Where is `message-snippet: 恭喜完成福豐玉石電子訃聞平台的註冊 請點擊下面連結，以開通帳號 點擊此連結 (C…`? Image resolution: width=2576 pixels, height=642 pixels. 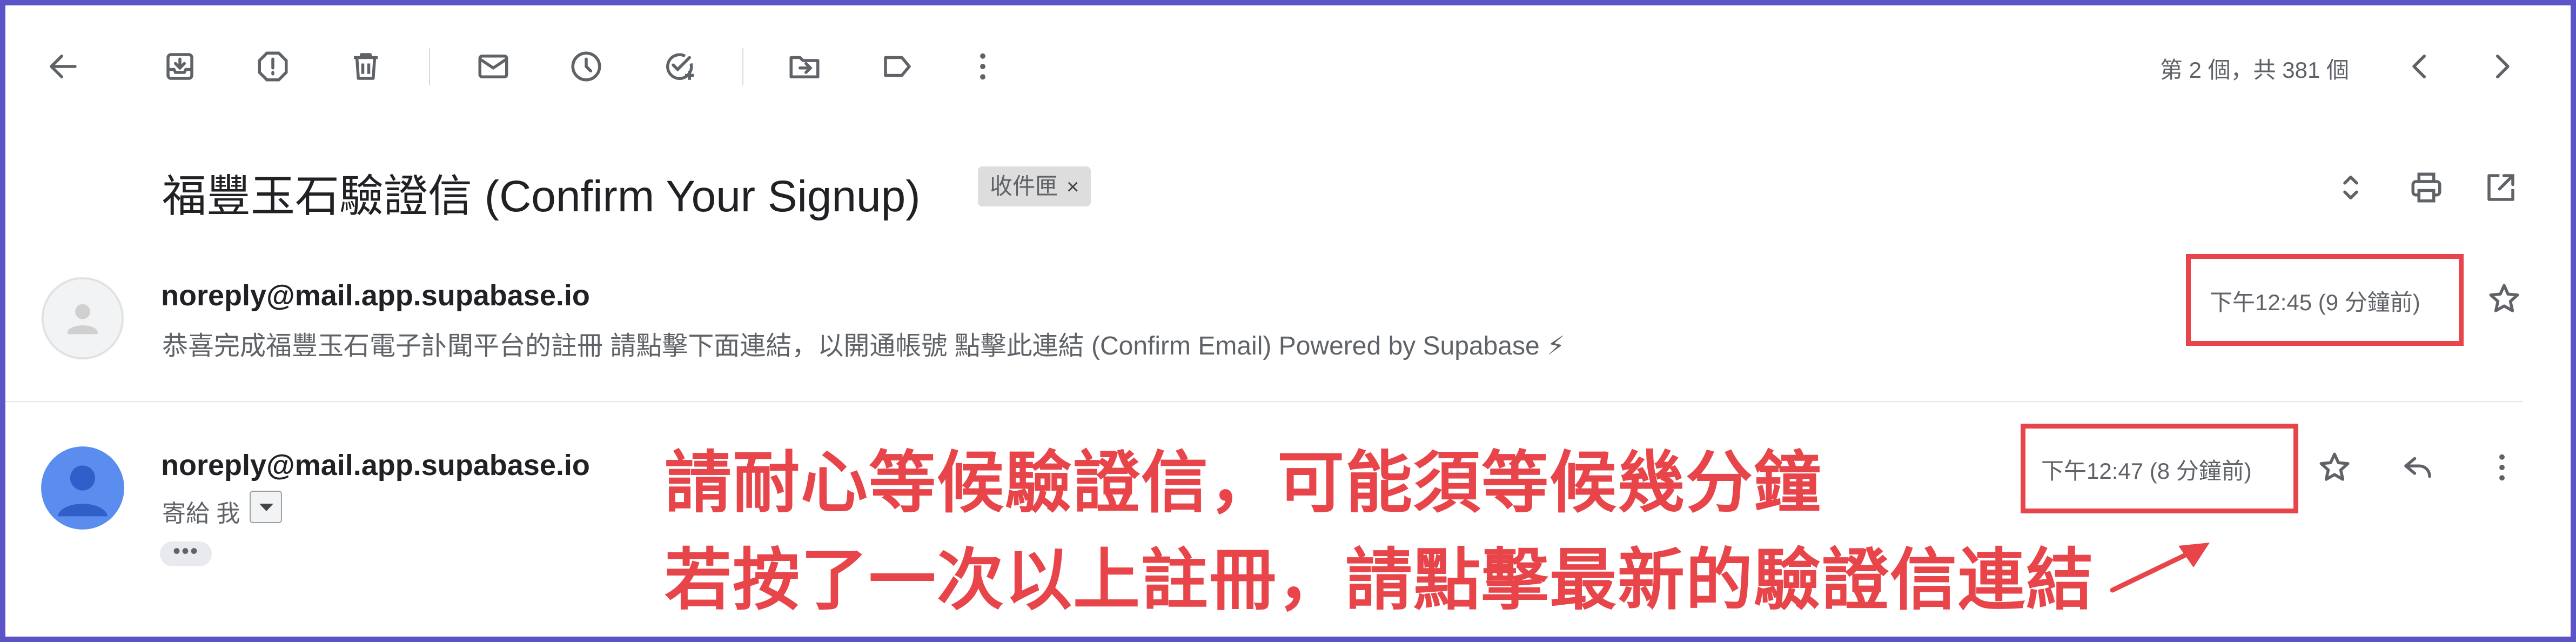
message-snippet: 恭喜完成福豐玉石電子訃聞平台的註冊 請點擊下面連結，以開通帳號 點擊此連結 (C… is located at coordinates (864, 346).